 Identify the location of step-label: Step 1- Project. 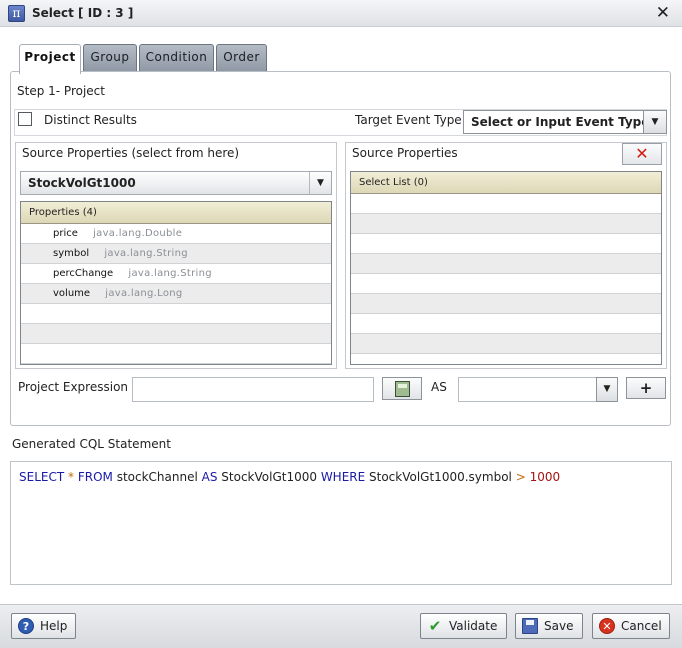
(61, 91).